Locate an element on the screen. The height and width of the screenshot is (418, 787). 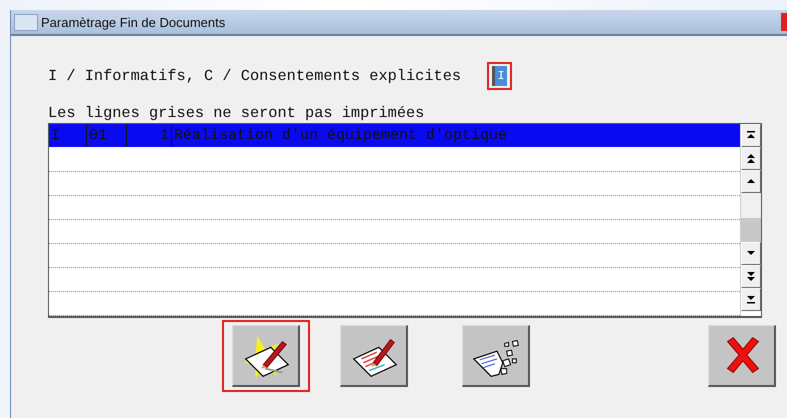
window-title: Paramètrage Fin de Documents is located at coordinates (133, 22).